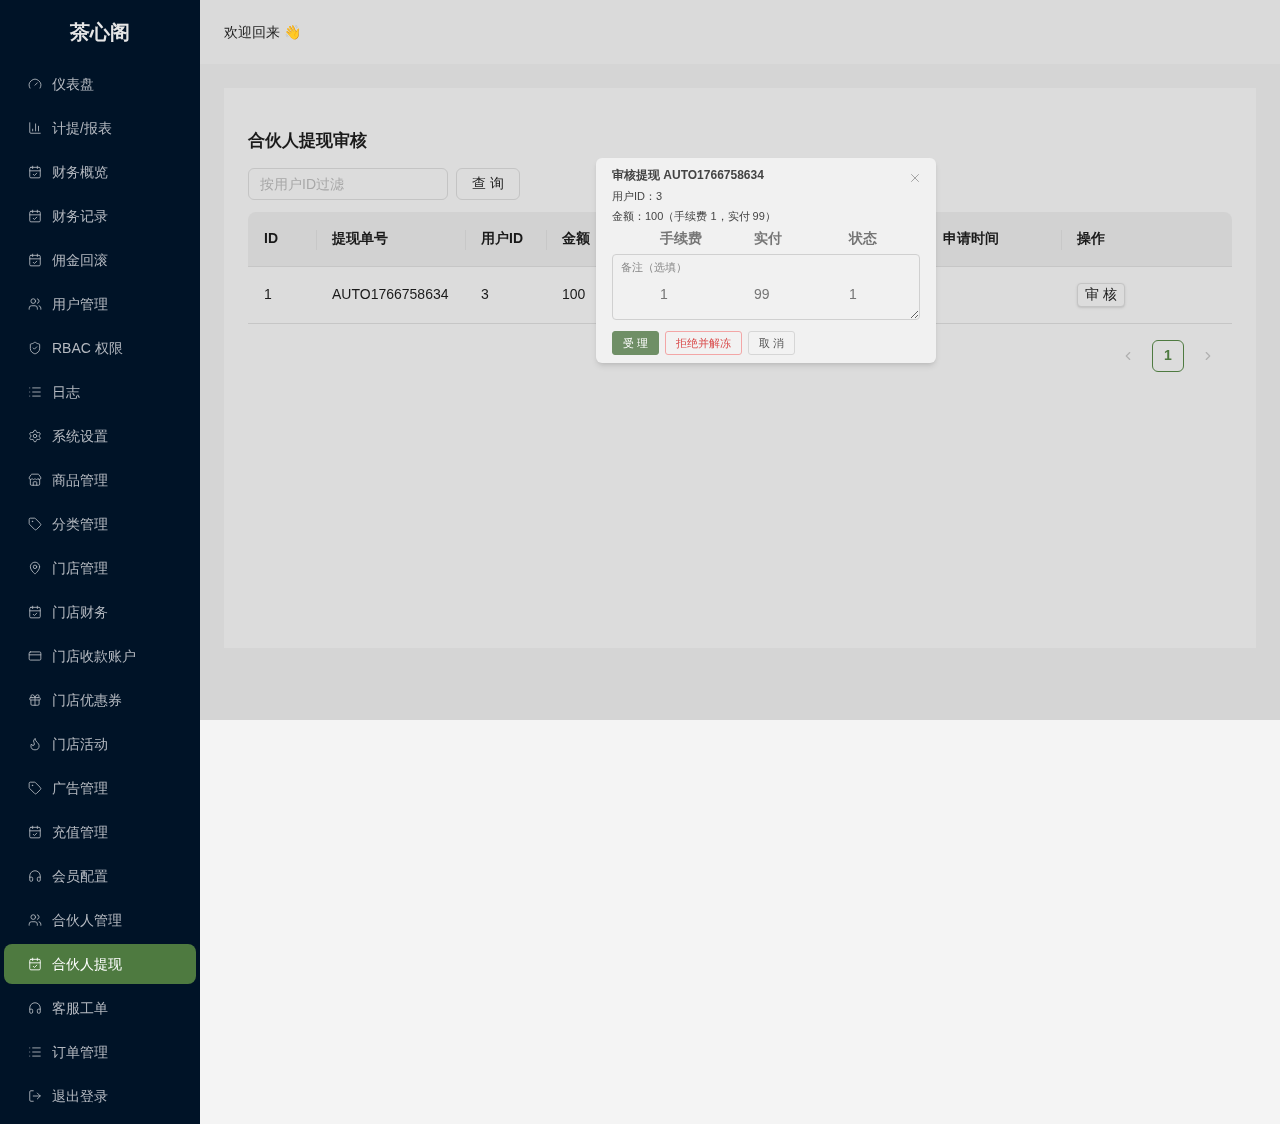  I want to click on gift-icon, so click(35, 700).